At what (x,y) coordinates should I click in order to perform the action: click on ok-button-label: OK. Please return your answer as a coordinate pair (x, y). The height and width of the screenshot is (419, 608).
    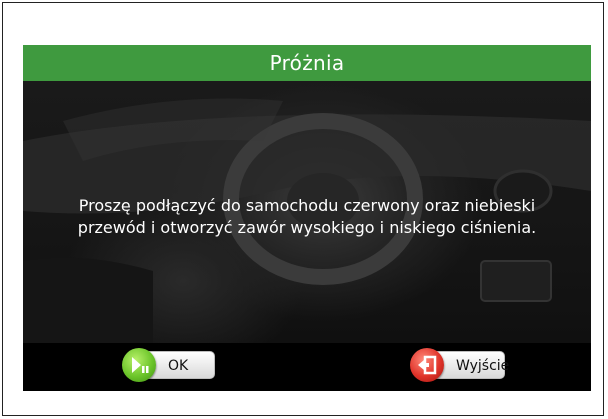
    Looking at the image, I should click on (178, 366).